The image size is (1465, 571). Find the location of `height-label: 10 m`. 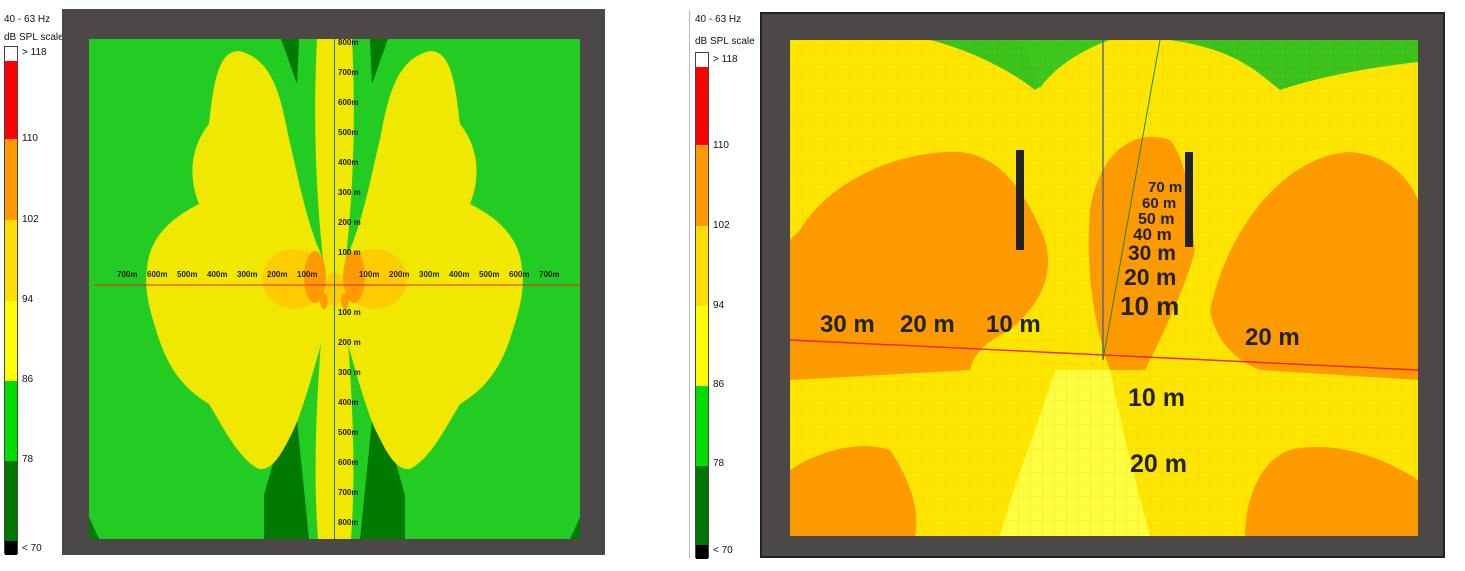

height-label: 10 m is located at coordinates (1149, 306).